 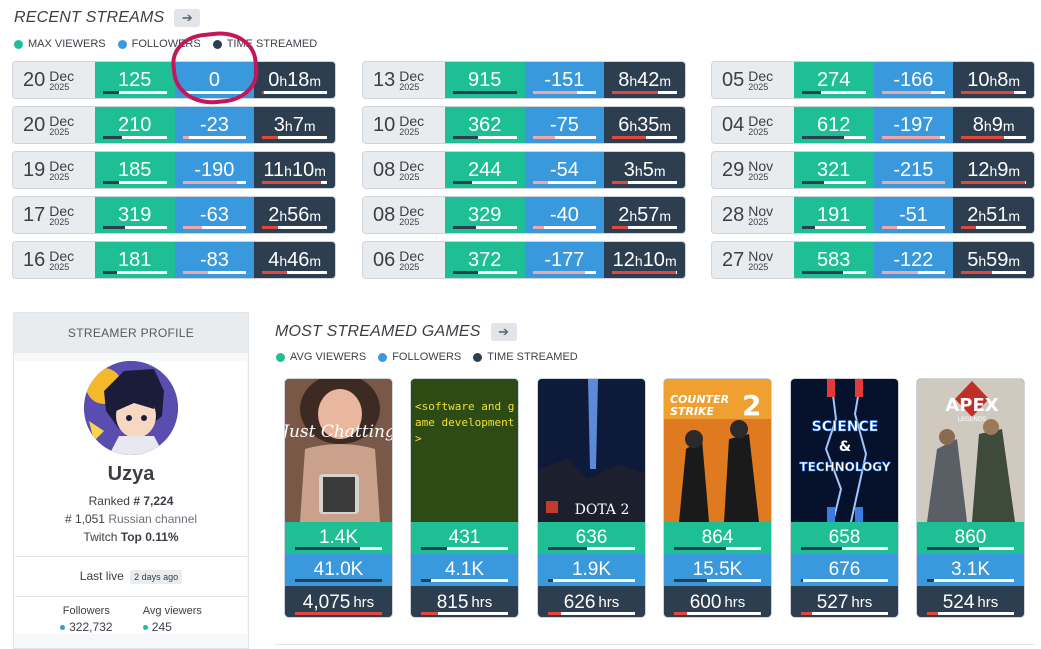 I want to click on stream-date: 16 Dec 2025, so click(x=54, y=260).